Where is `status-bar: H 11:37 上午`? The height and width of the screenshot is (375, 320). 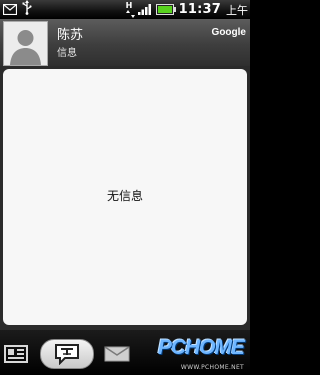 status-bar: H 11:37 上午 is located at coordinates (125, 9).